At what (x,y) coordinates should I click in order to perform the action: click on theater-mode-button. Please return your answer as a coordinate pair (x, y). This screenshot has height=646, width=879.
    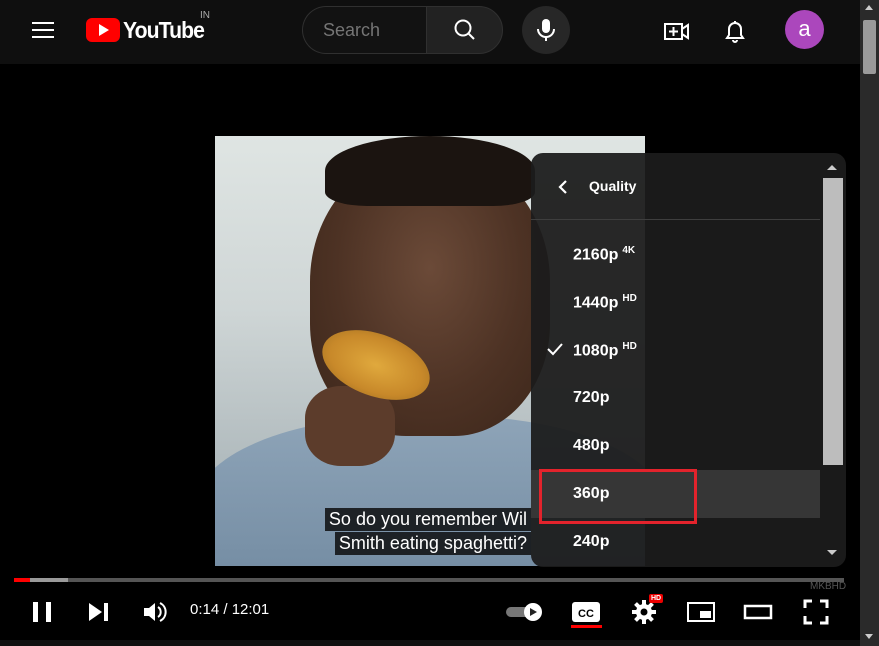
    Looking at the image, I should click on (758, 612).